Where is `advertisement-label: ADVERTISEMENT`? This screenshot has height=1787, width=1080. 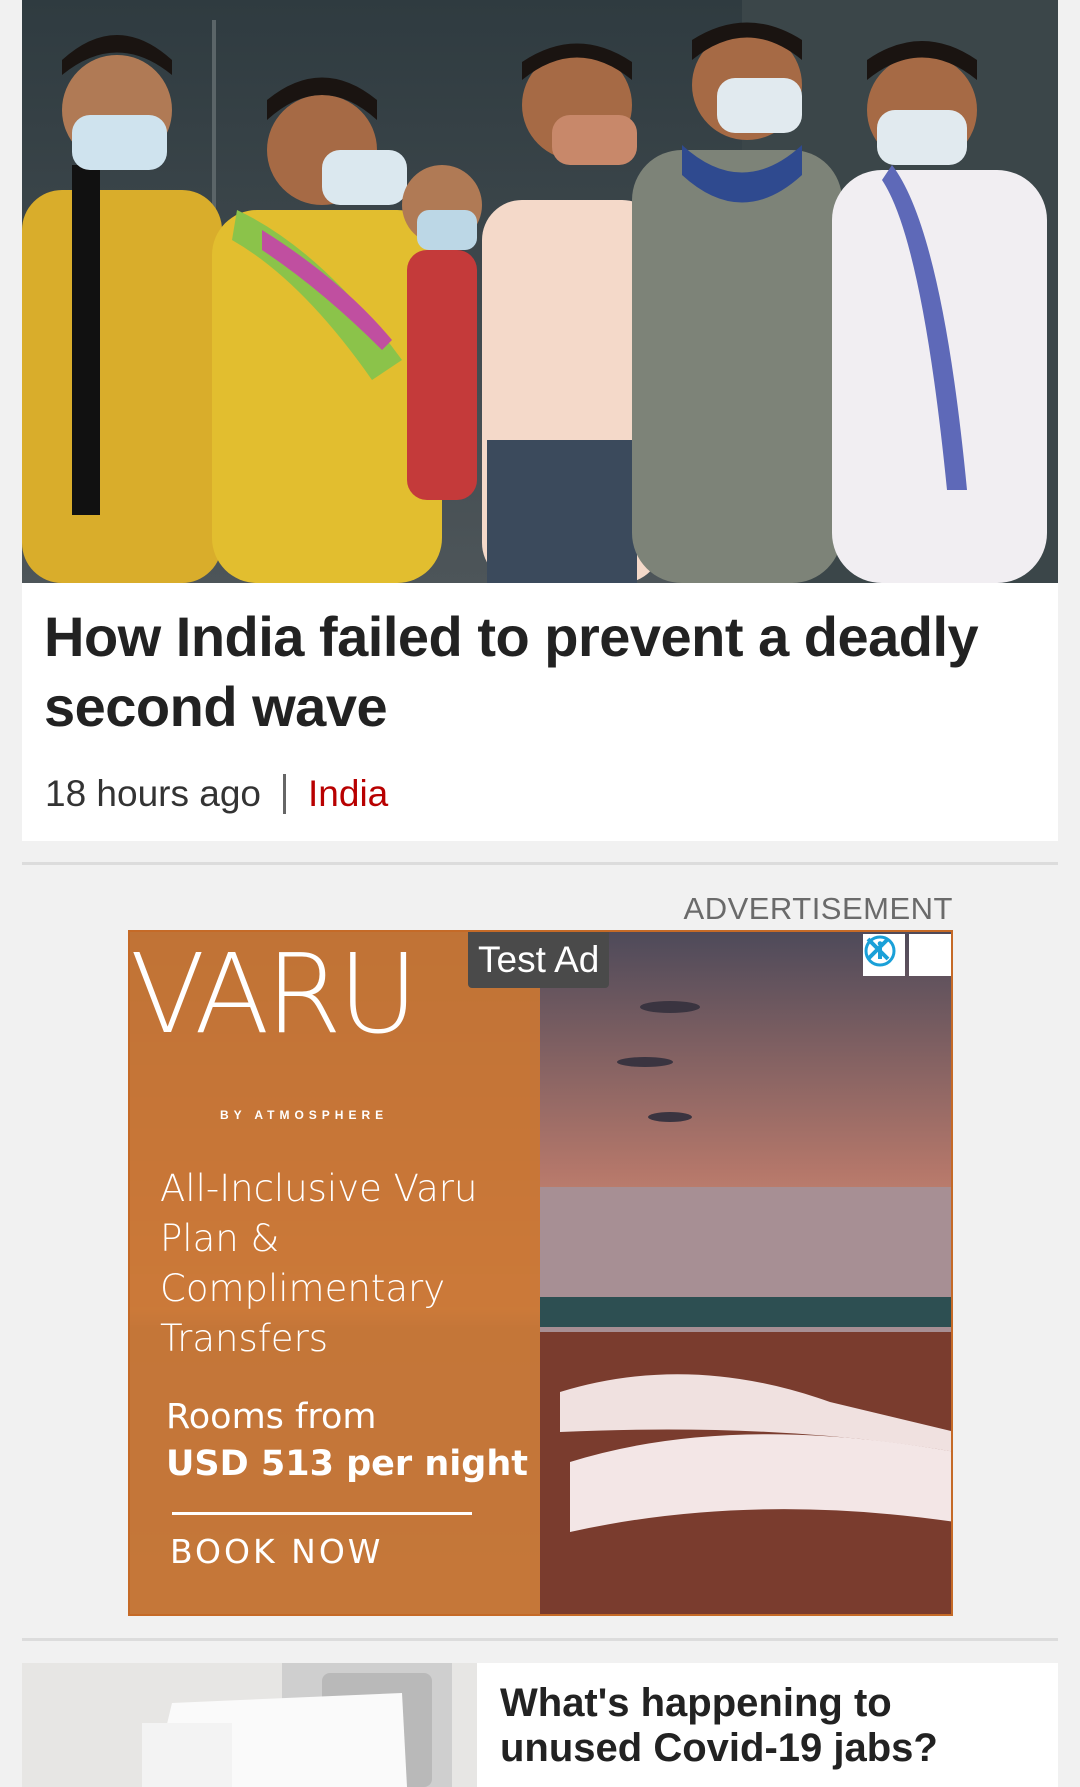
advertisement-label: ADVERTISEMENT is located at coordinates (818, 908).